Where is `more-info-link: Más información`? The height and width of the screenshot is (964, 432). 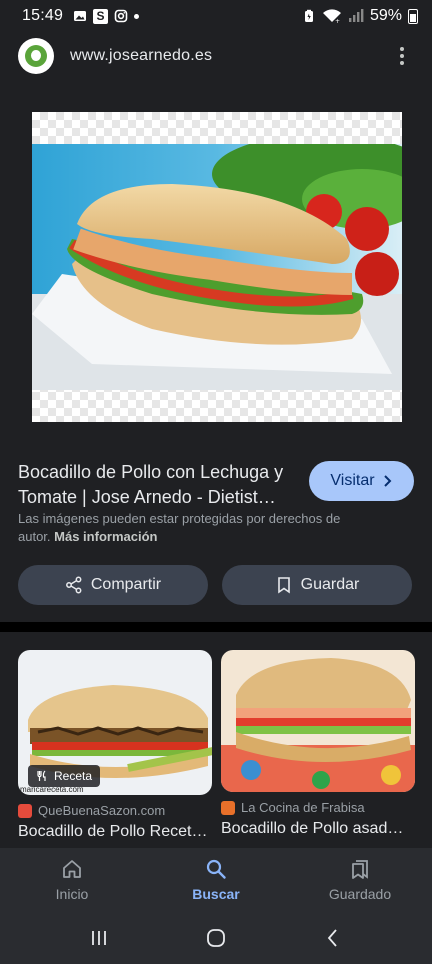 more-info-link: Más información is located at coordinates (105, 536).